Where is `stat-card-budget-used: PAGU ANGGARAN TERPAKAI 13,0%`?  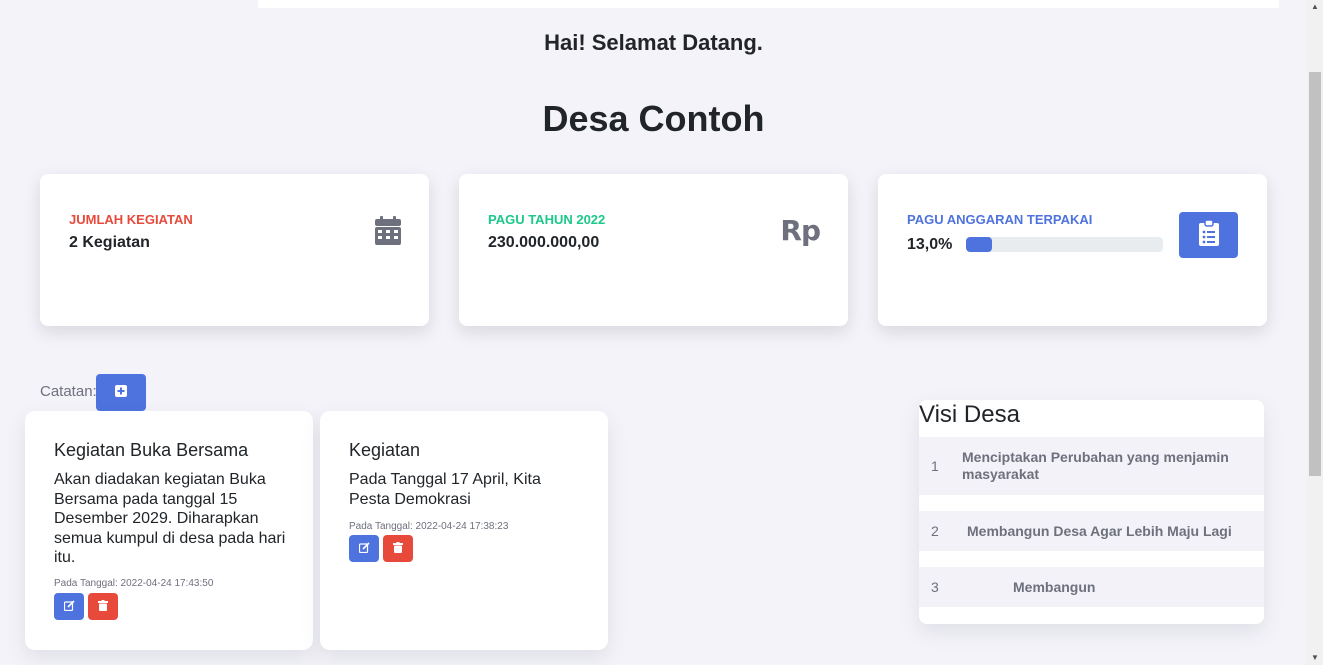
stat-card-budget-used: PAGU ANGGARAN TERPAKAI 13,0% is located at coordinates (1072, 250).